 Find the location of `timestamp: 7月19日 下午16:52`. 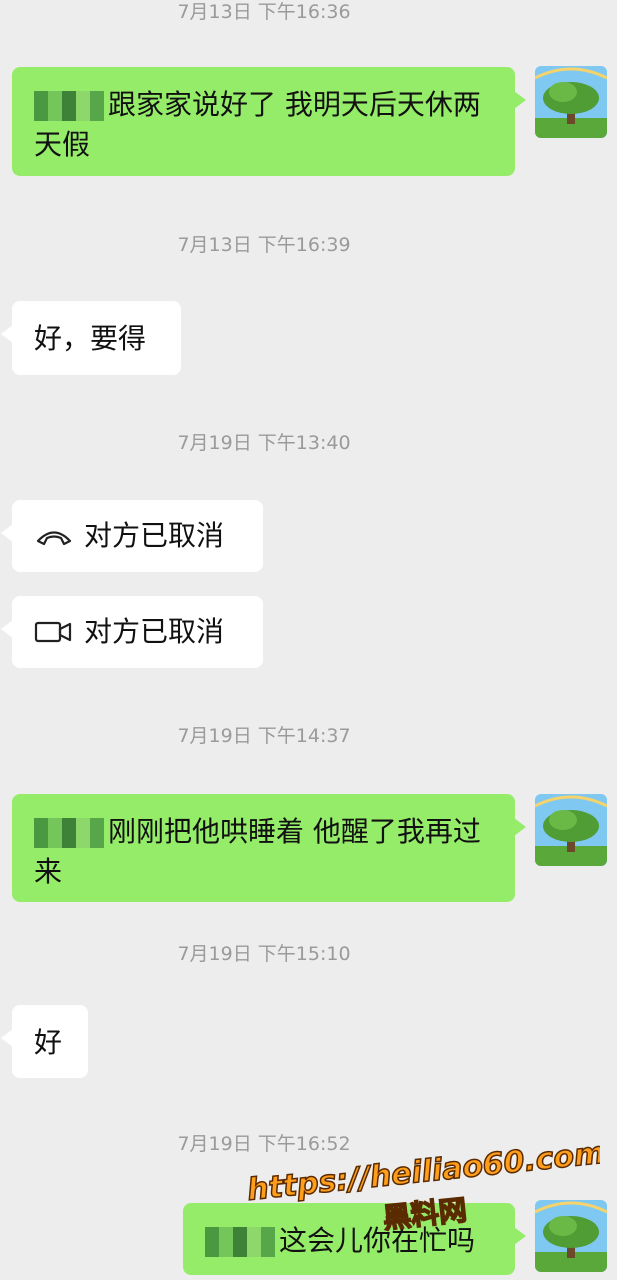

timestamp: 7月19日 下午16:52 is located at coordinates (264, 1144).